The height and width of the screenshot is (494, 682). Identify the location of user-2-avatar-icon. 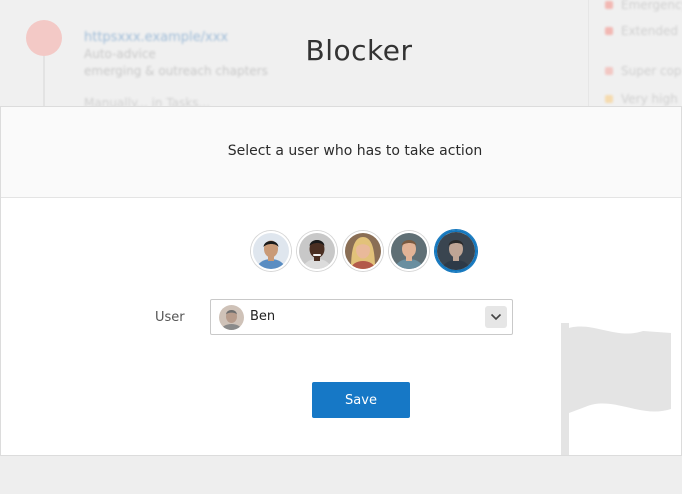
(317, 251).